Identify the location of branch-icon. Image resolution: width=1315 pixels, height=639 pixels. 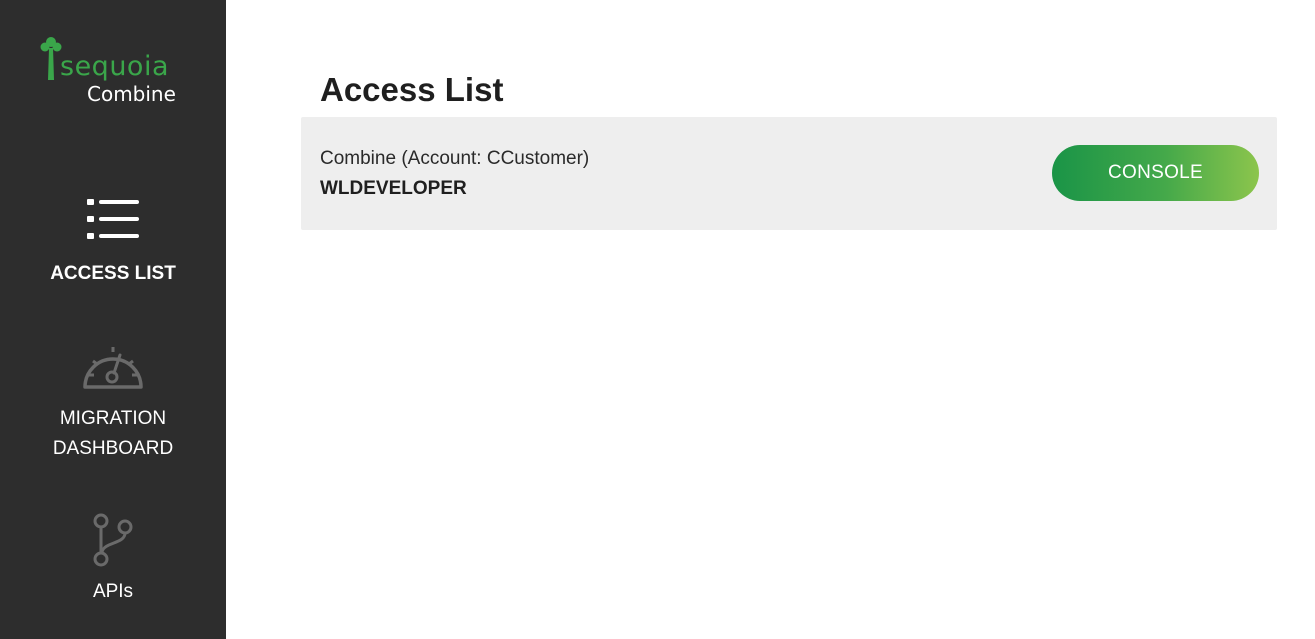
(113, 540).